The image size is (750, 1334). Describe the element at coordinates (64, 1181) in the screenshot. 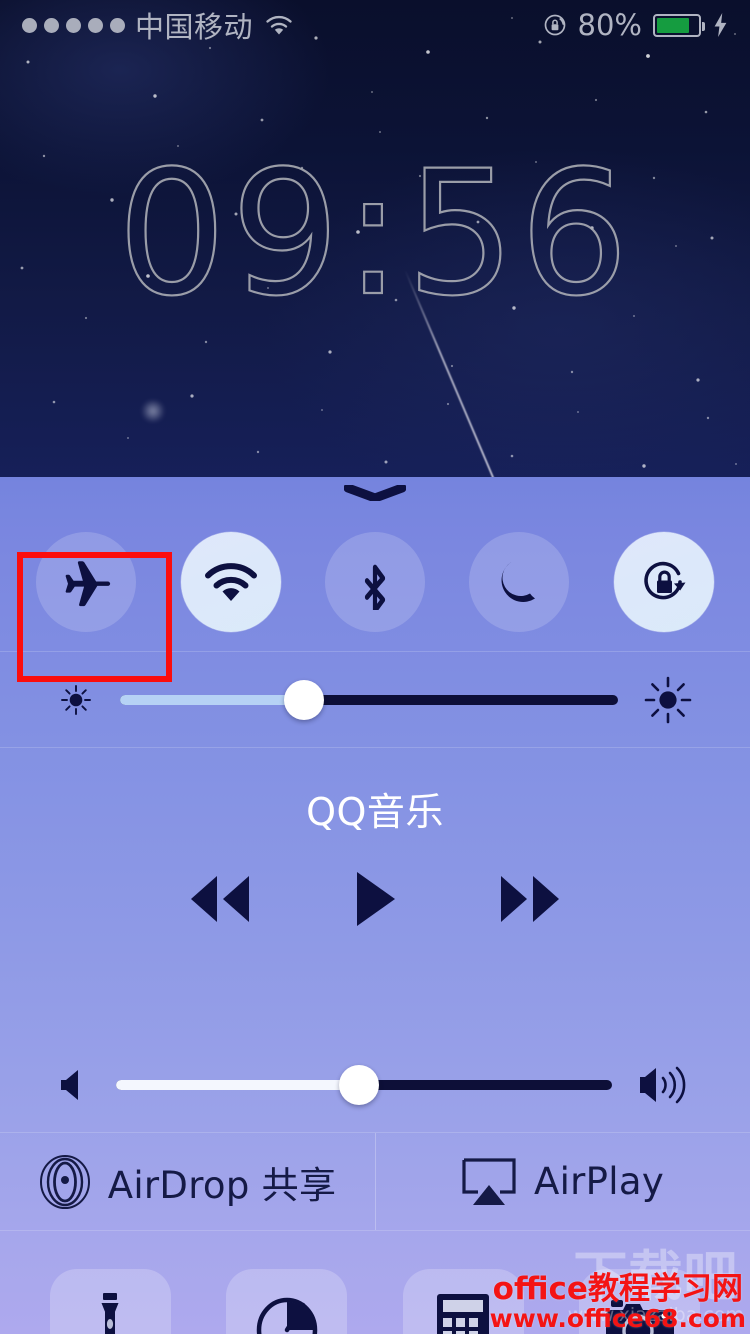

I see `airdrop-icon` at that location.